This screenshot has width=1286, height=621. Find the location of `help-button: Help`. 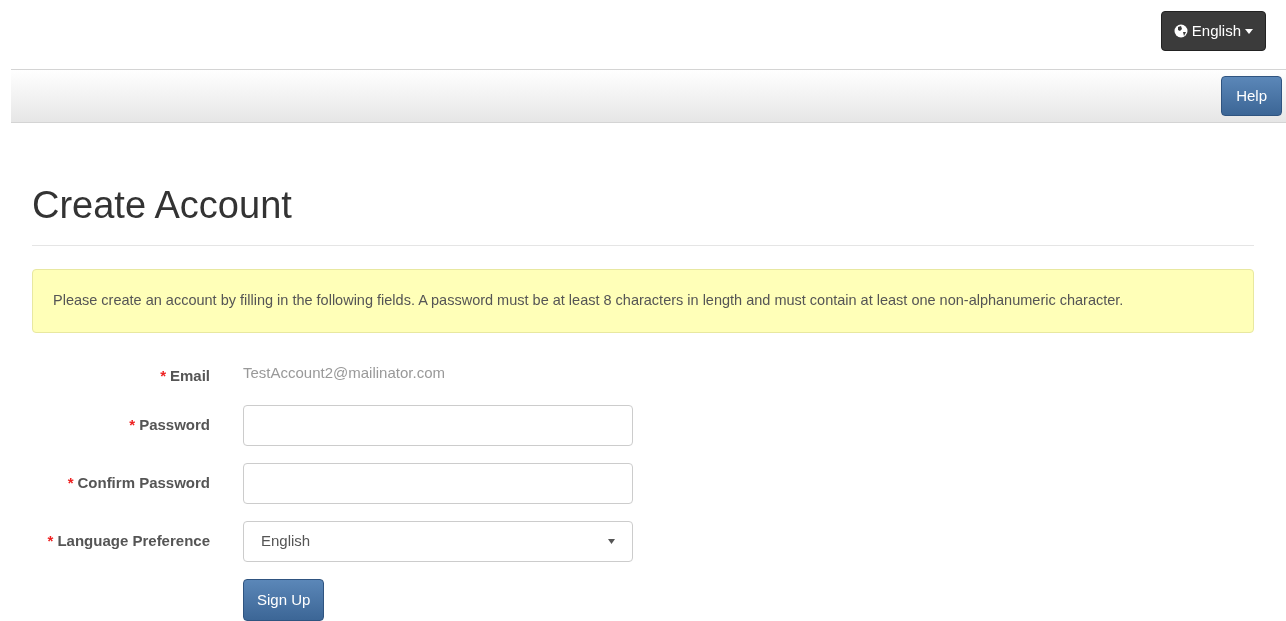

help-button: Help is located at coordinates (1251, 96).